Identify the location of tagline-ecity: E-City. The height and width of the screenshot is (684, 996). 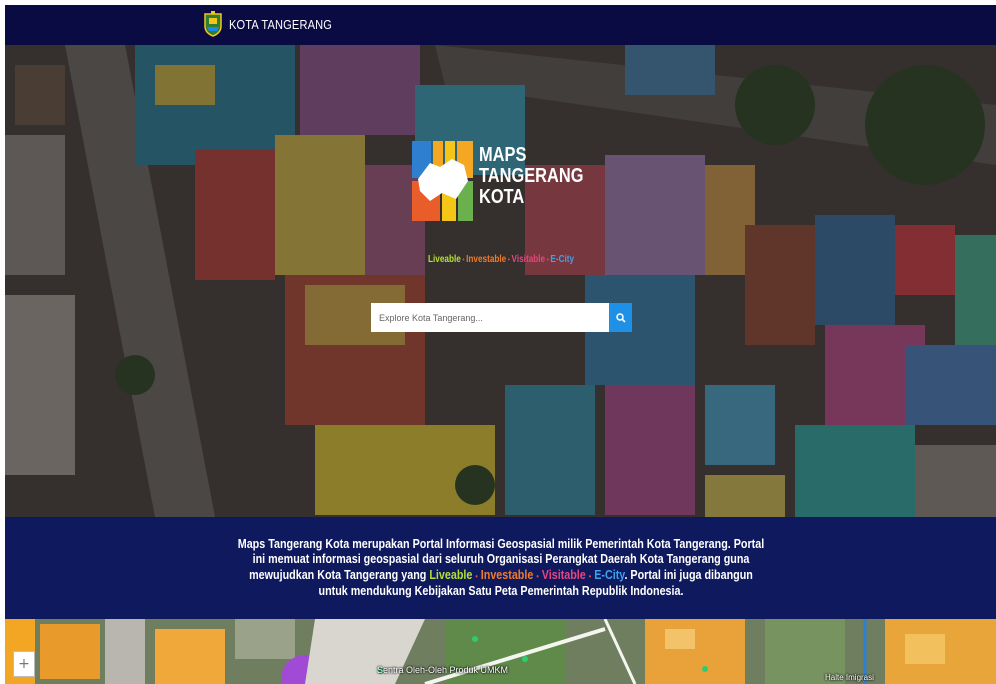
(562, 259).